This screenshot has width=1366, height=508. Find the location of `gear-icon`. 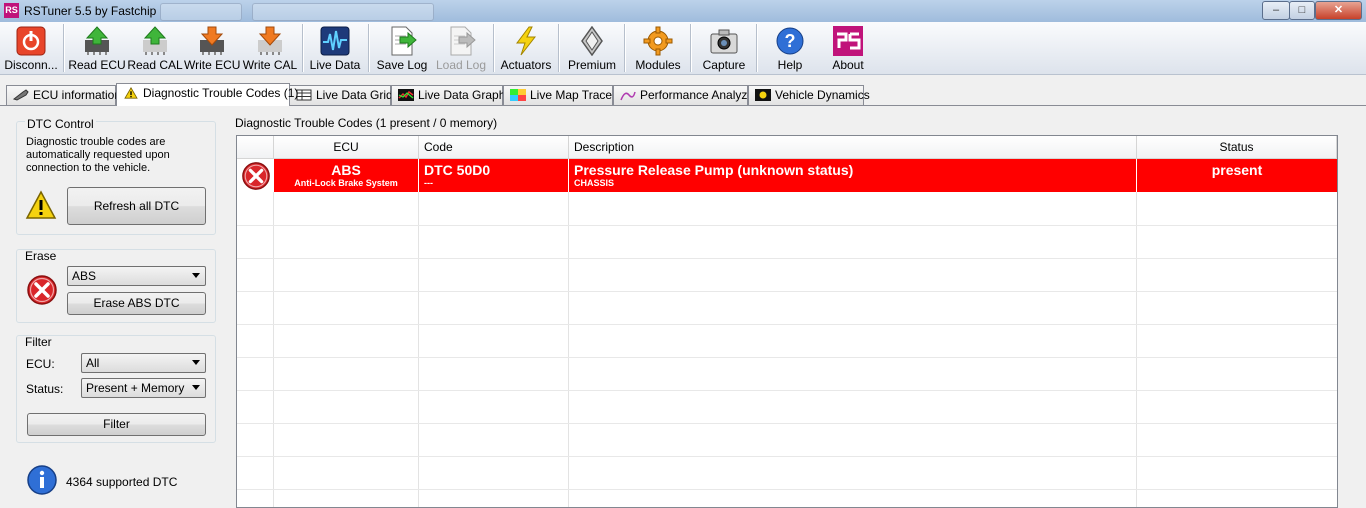

gear-icon is located at coordinates (658, 41).